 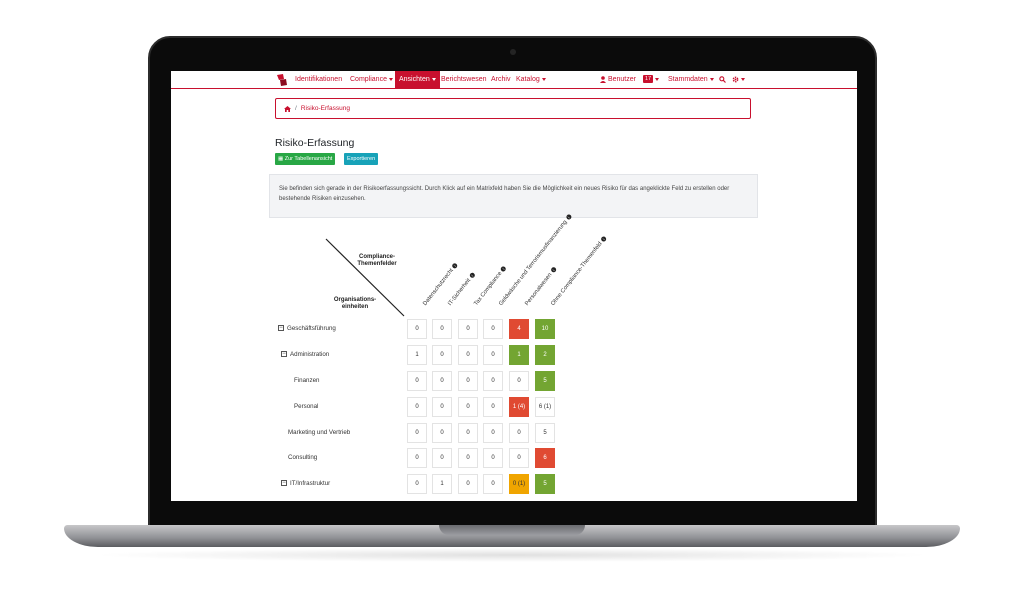 What do you see at coordinates (461, 289) in the screenshot?
I see `column-header: IT-Sicherheiti` at bounding box center [461, 289].